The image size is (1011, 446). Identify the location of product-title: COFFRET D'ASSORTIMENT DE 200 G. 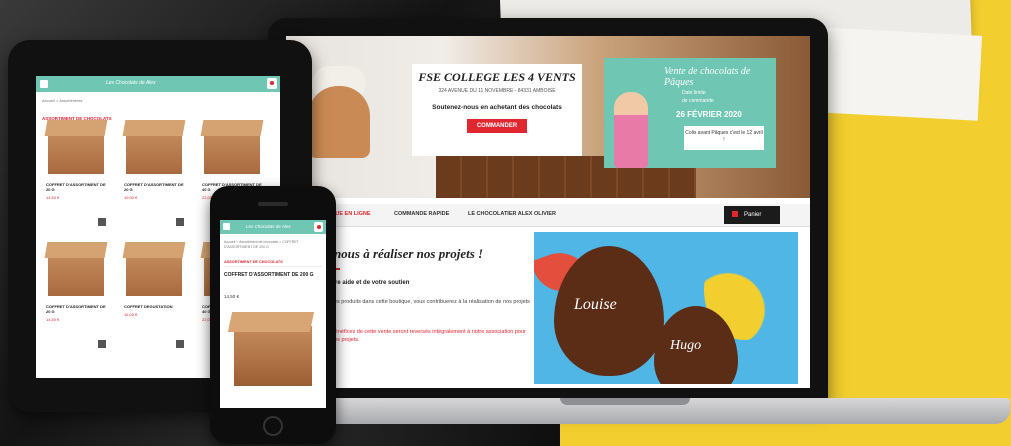
(269, 275).